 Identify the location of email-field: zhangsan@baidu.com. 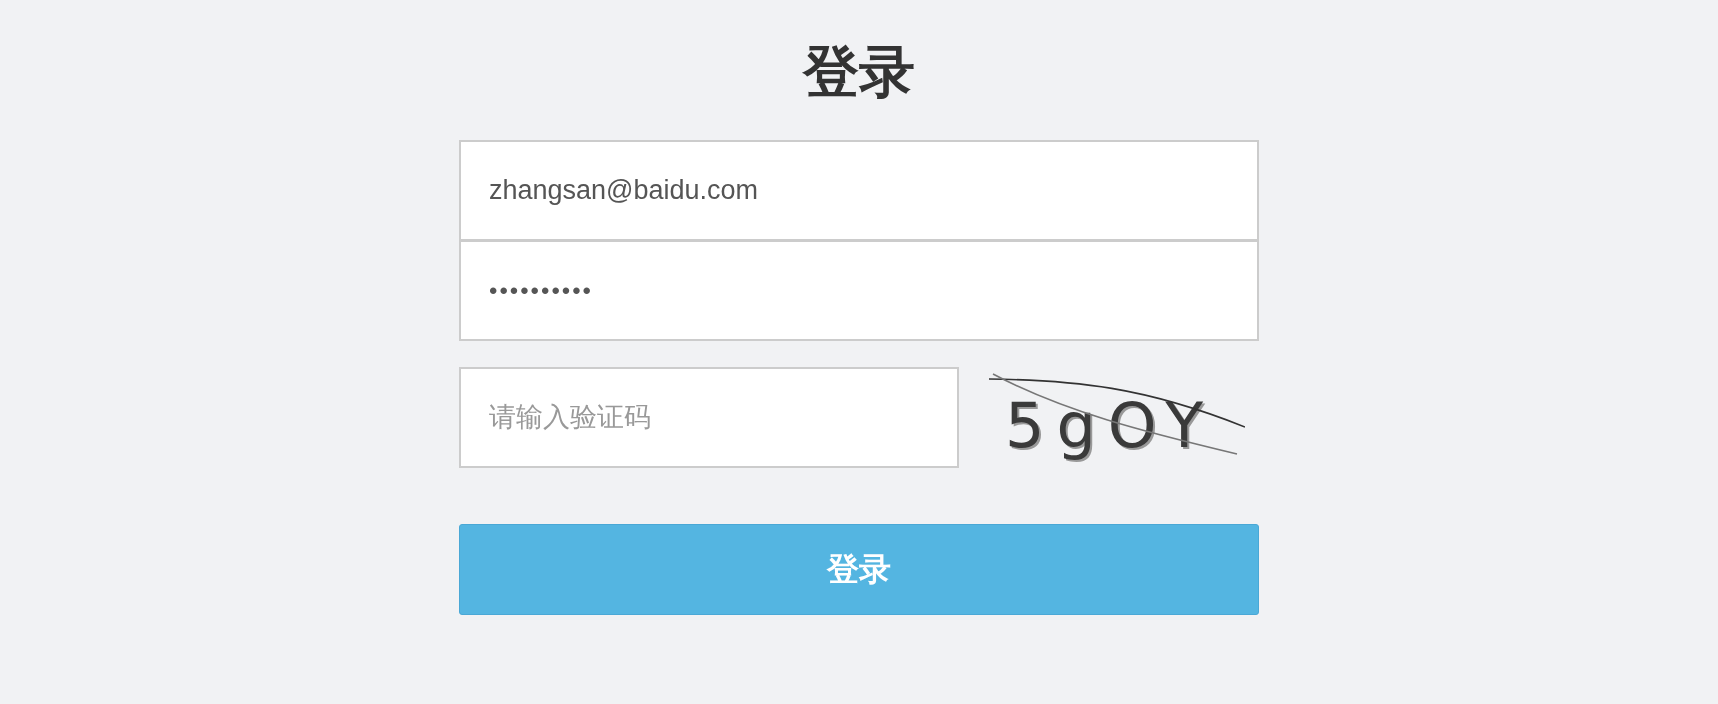
(859, 190).